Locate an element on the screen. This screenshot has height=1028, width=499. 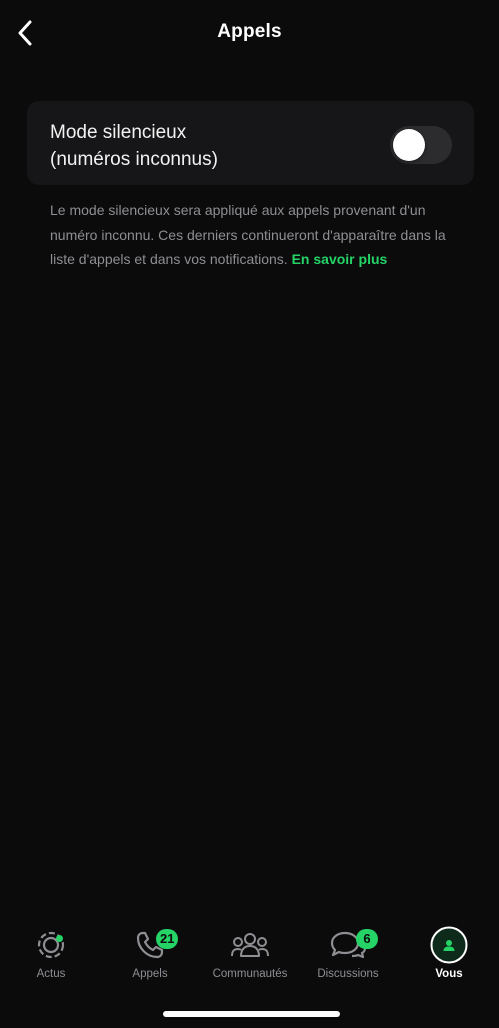
communities-icon is located at coordinates (250, 945).